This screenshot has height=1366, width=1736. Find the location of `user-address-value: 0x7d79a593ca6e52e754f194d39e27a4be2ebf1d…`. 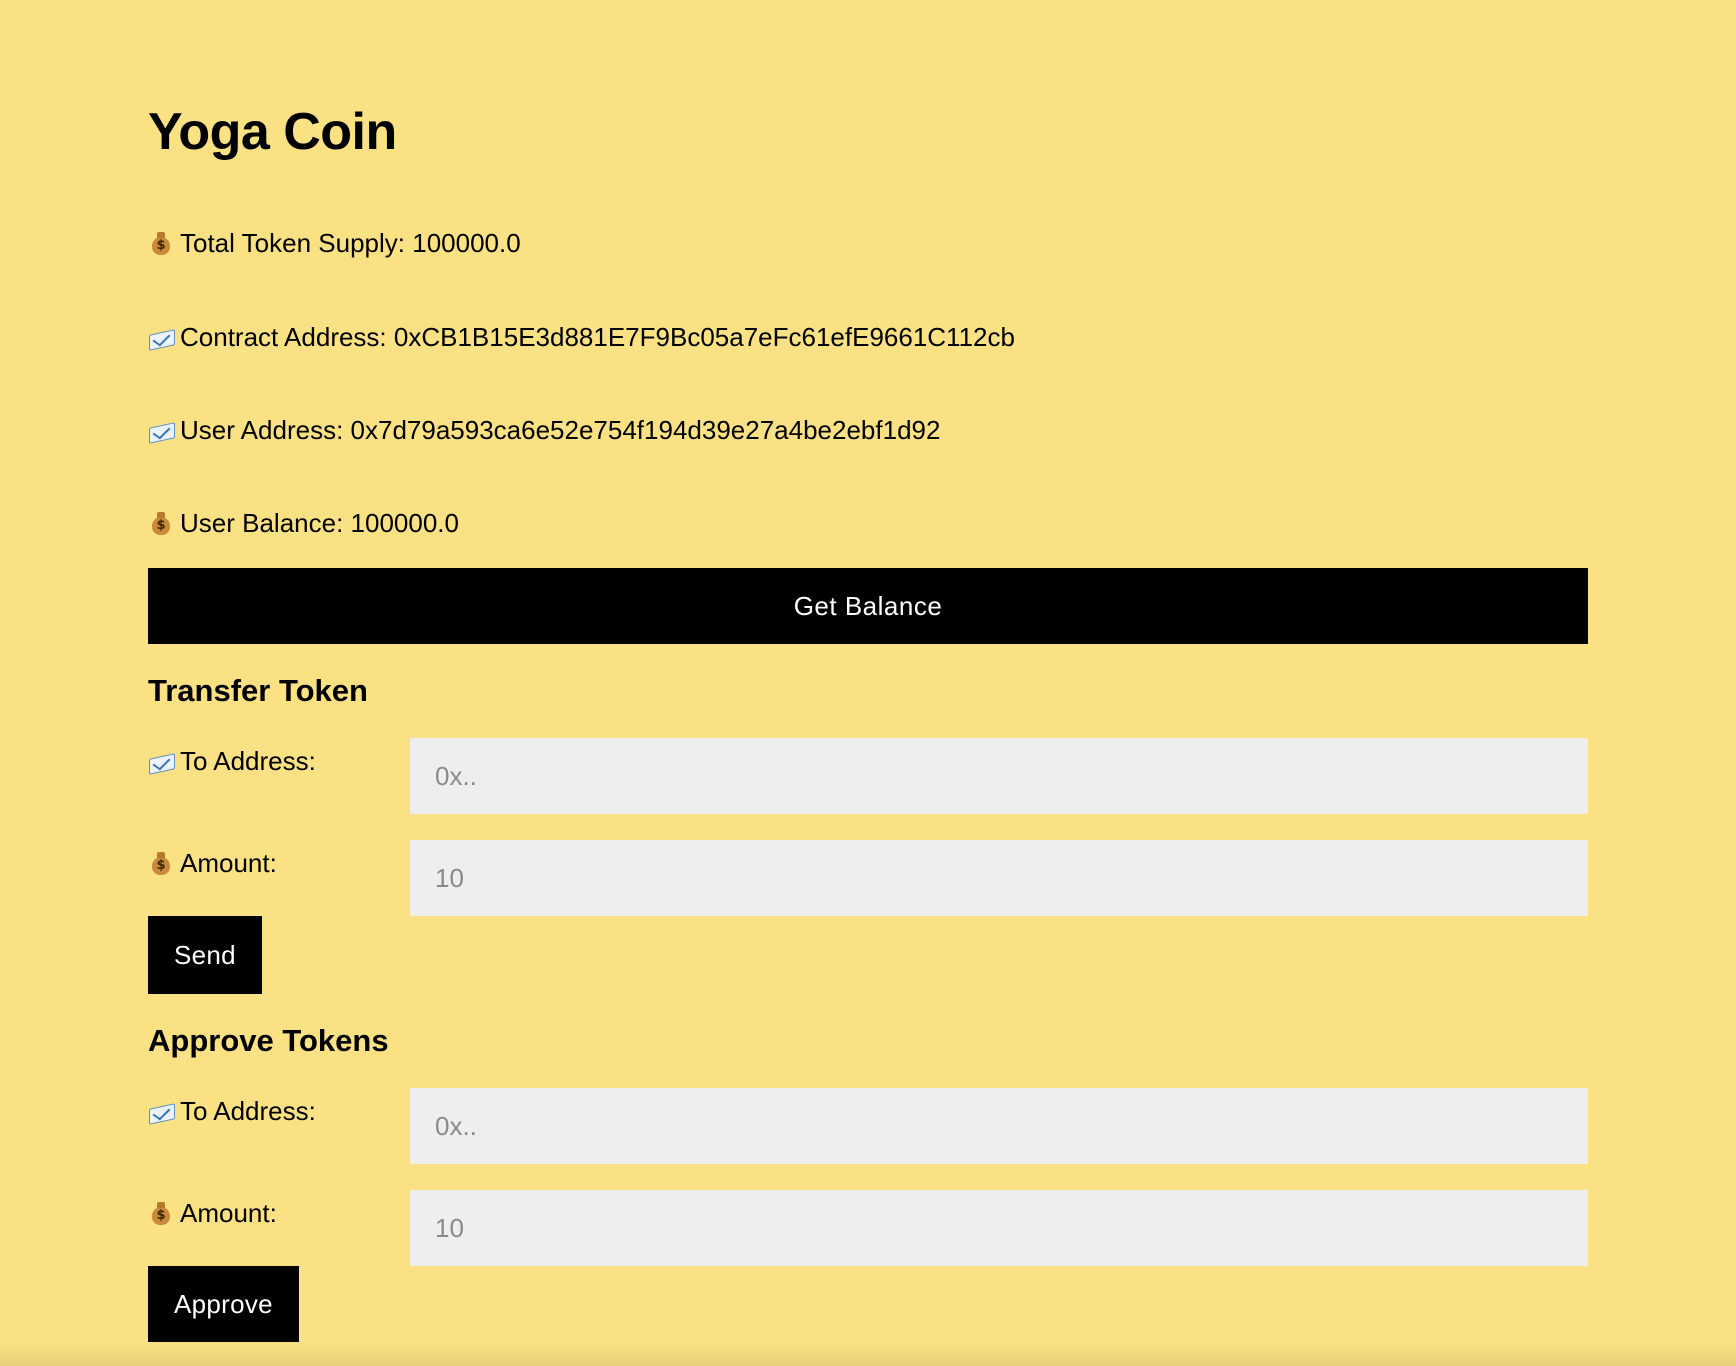

user-address-value: 0x7d79a593ca6e52e754f194d39e27a4be2ebf1d… is located at coordinates (645, 430).